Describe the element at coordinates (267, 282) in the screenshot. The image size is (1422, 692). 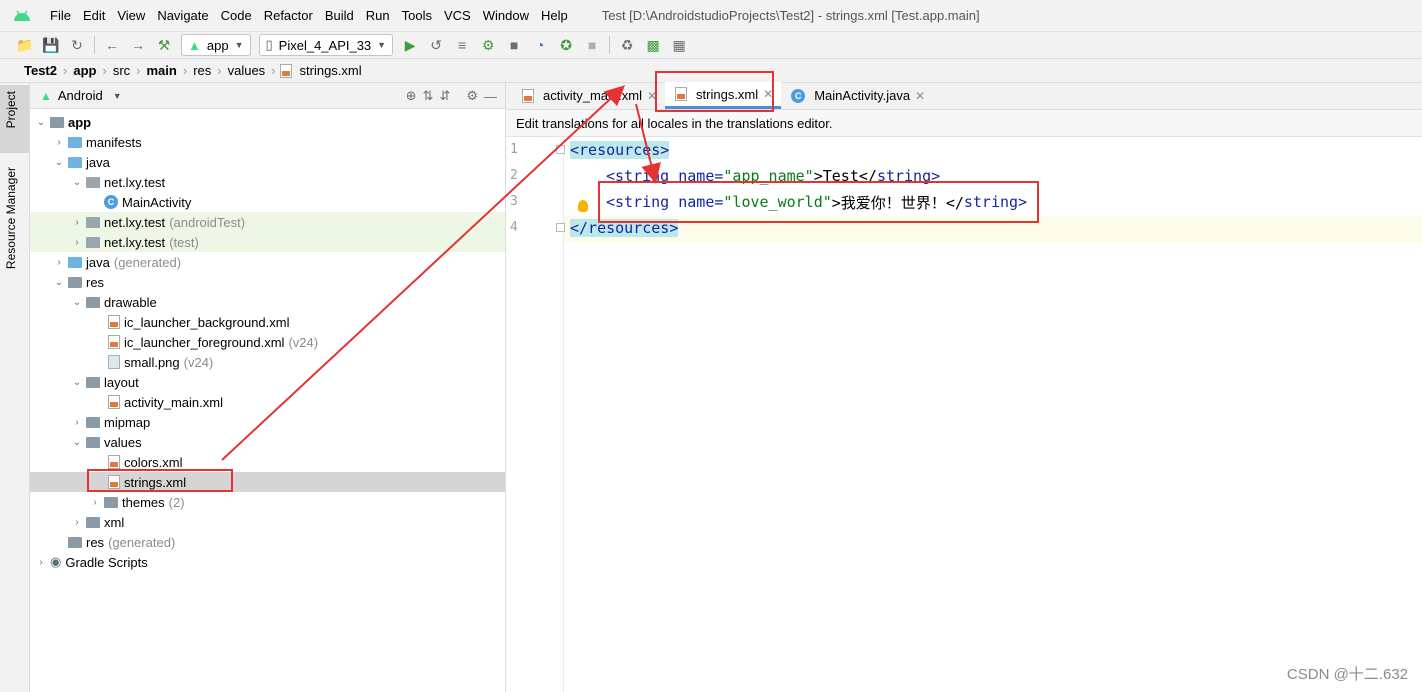
I see `tree-node: ⌄ res` at that location.